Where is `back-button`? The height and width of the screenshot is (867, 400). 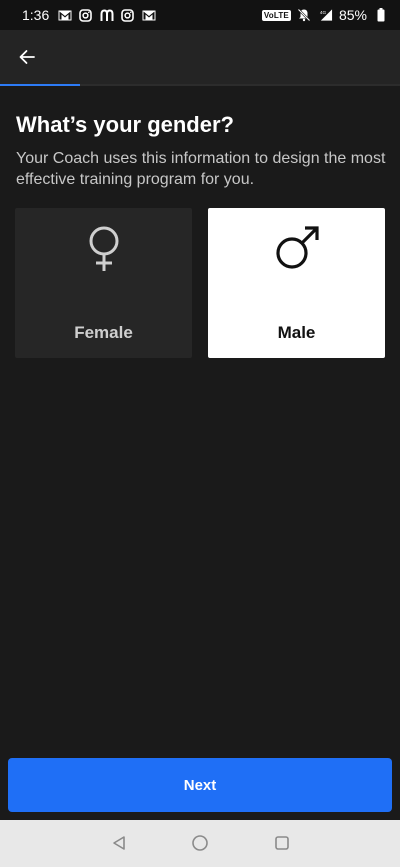 back-button is located at coordinates (27, 57).